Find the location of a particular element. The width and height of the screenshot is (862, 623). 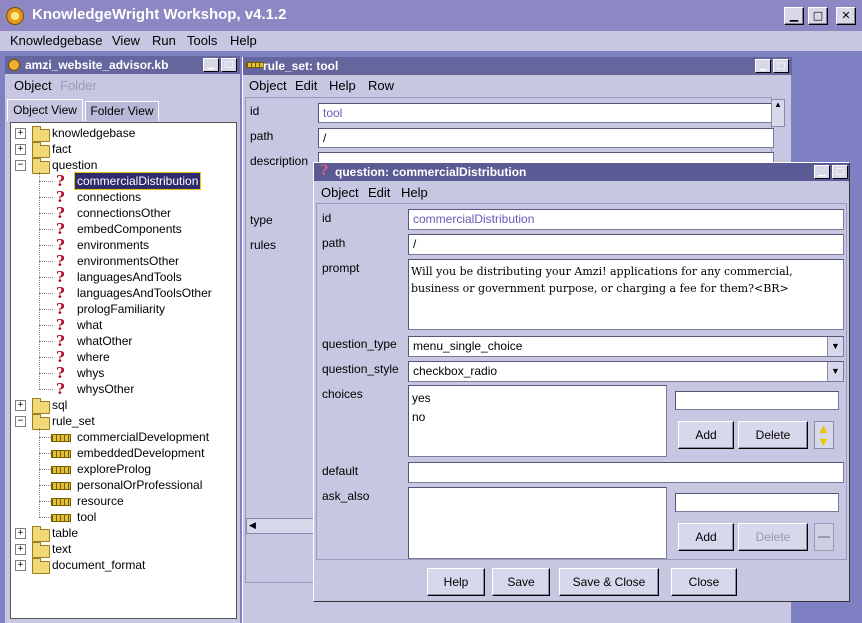

question-style-select: checkbox_radio ▼ is located at coordinates (626, 371).